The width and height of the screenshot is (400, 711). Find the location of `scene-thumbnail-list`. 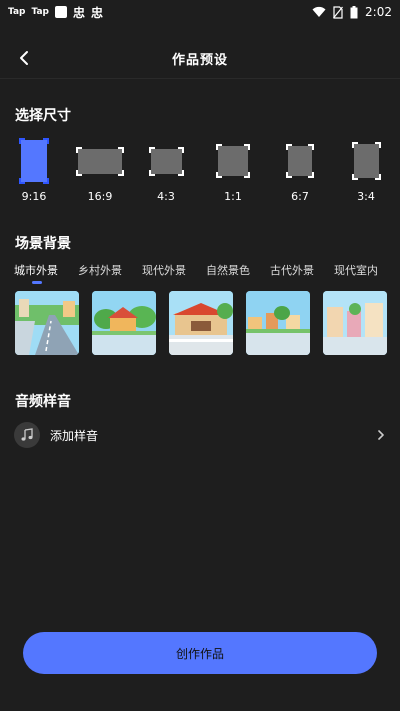

scene-thumbnail-list is located at coordinates (207, 324).